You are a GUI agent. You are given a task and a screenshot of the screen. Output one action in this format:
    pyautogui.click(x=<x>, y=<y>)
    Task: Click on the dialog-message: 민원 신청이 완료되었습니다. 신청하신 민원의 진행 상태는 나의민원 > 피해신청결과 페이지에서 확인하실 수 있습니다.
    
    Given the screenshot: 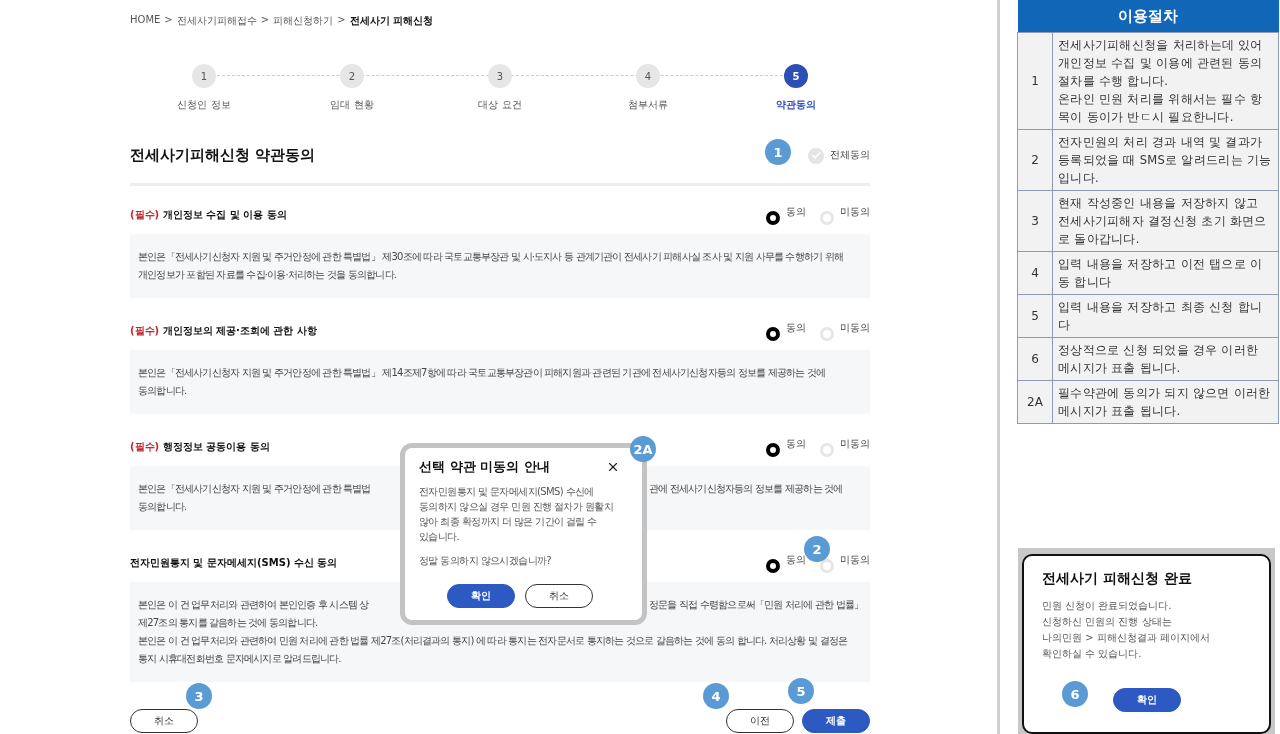 What is the action you would take?
    pyautogui.click(x=1126, y=630)
    